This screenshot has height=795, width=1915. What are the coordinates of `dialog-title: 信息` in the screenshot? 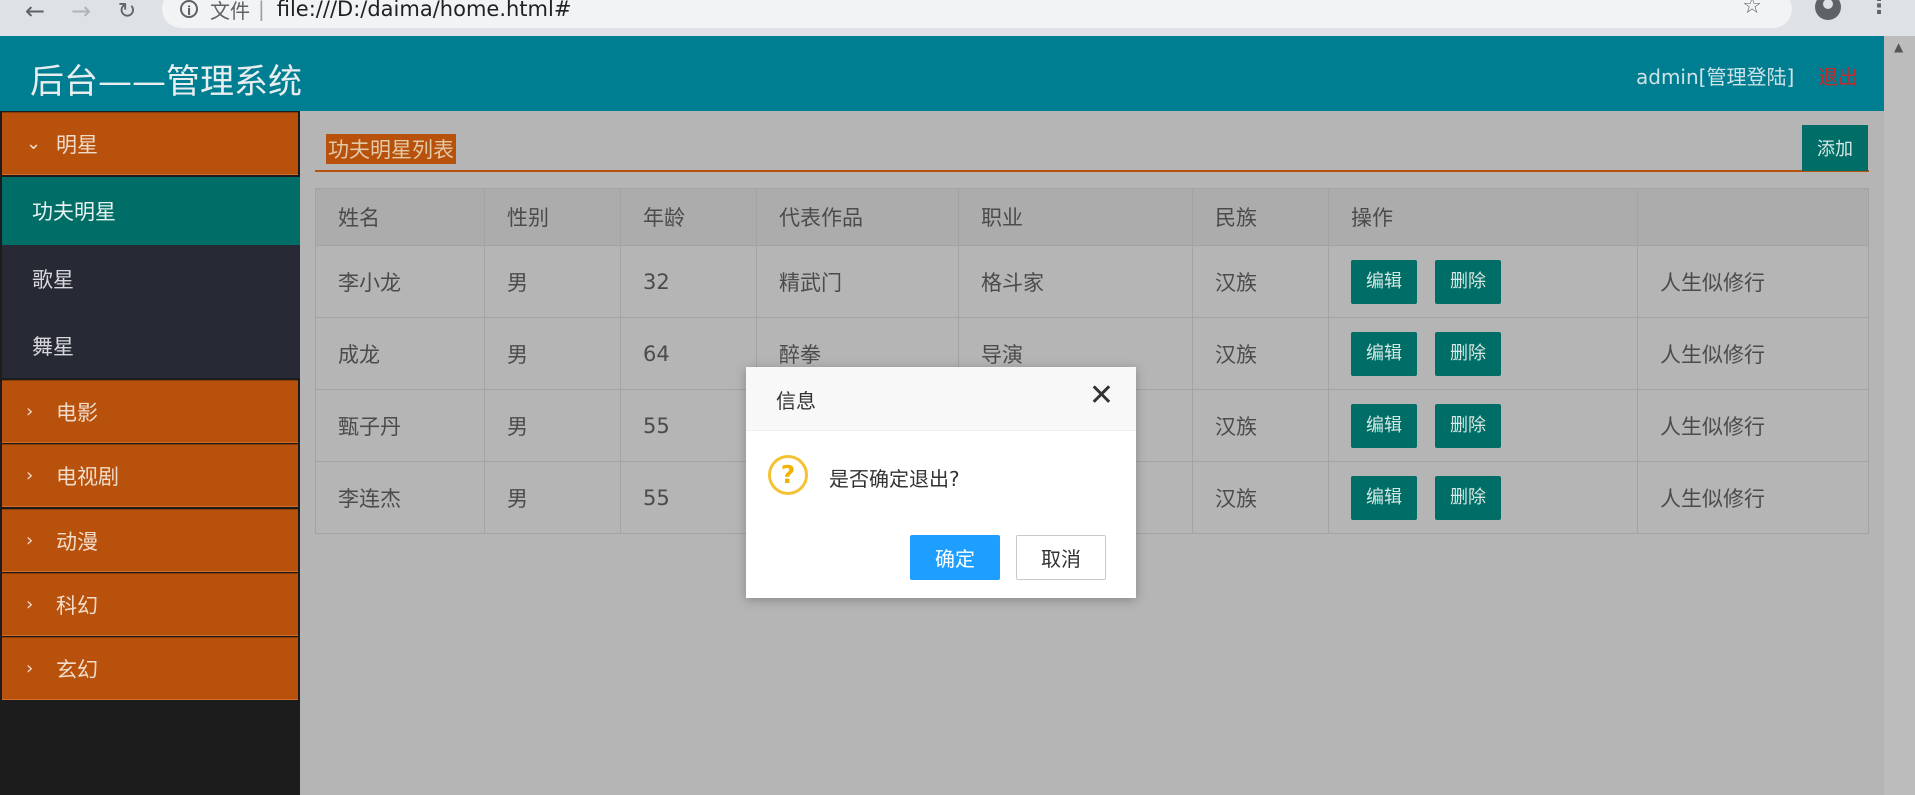 It's located at (796, 401).